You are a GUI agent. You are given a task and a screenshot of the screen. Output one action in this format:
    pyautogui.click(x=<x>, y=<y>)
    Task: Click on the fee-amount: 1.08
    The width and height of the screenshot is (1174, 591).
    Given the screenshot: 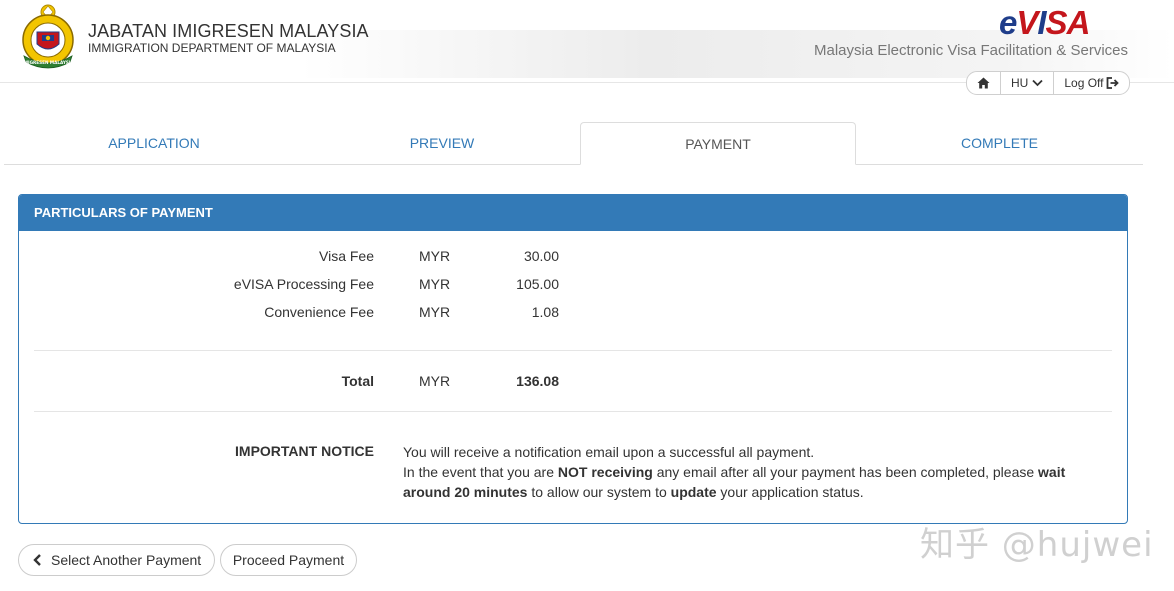 What is the action you would take?
    pyautogui.click(x=545, y=312)
    